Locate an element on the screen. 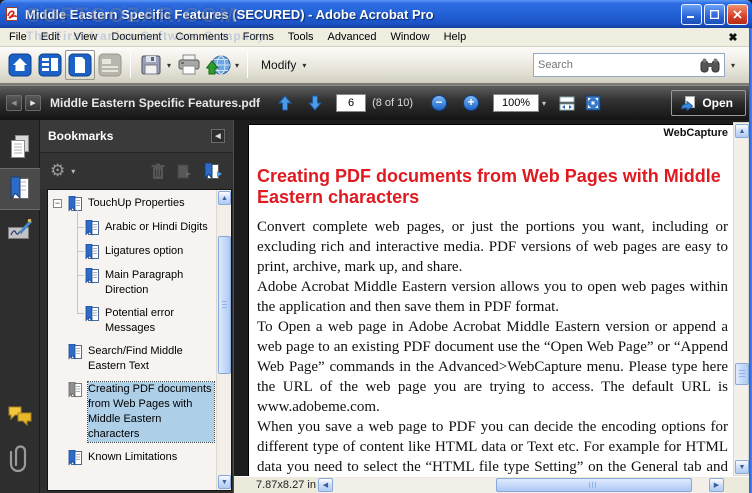 The image size is (752, 493). save-button is located at coordinates (151, 65).